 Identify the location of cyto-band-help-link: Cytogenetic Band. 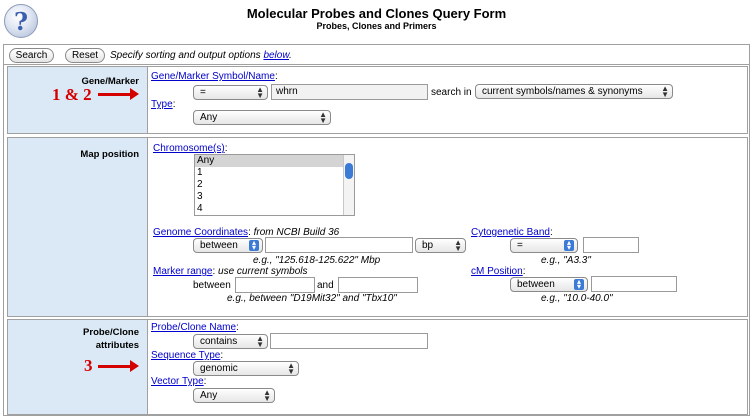
(510, 232).